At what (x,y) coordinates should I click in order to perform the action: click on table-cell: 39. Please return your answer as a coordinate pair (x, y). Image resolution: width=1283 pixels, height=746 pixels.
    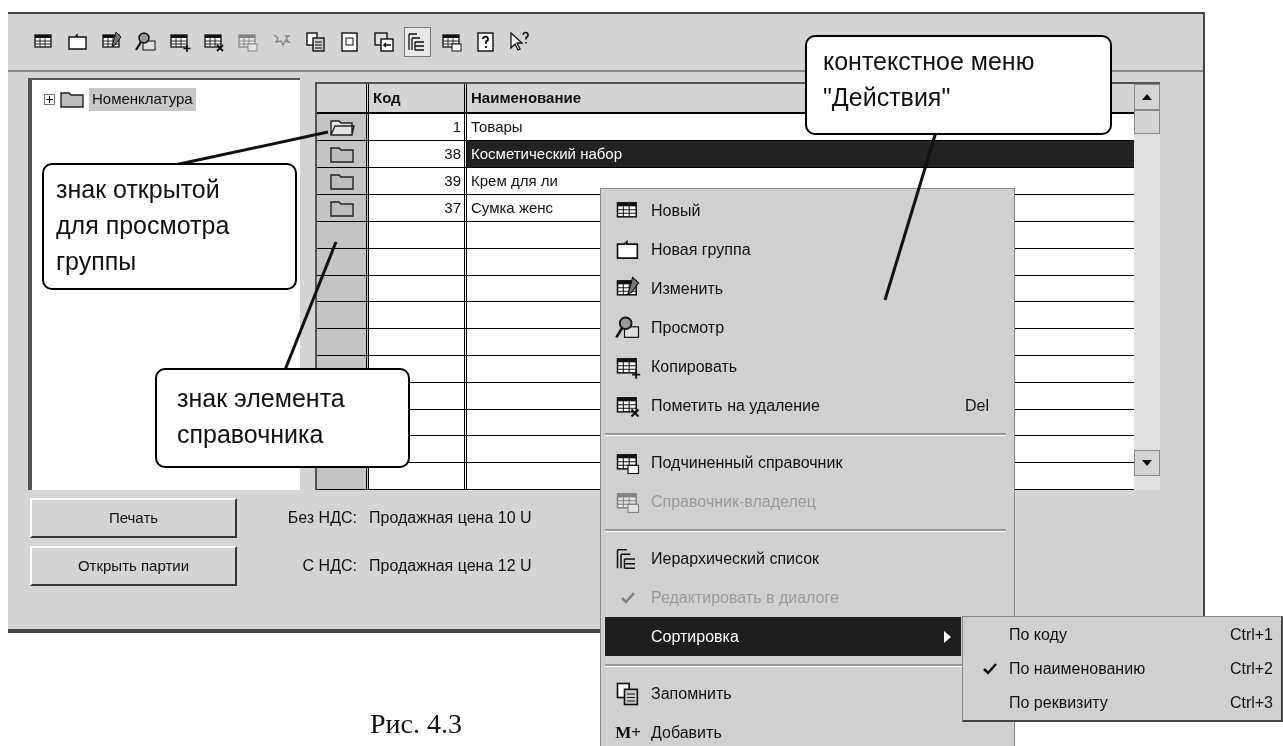
    Looking at the image, I should click on (418, 181).